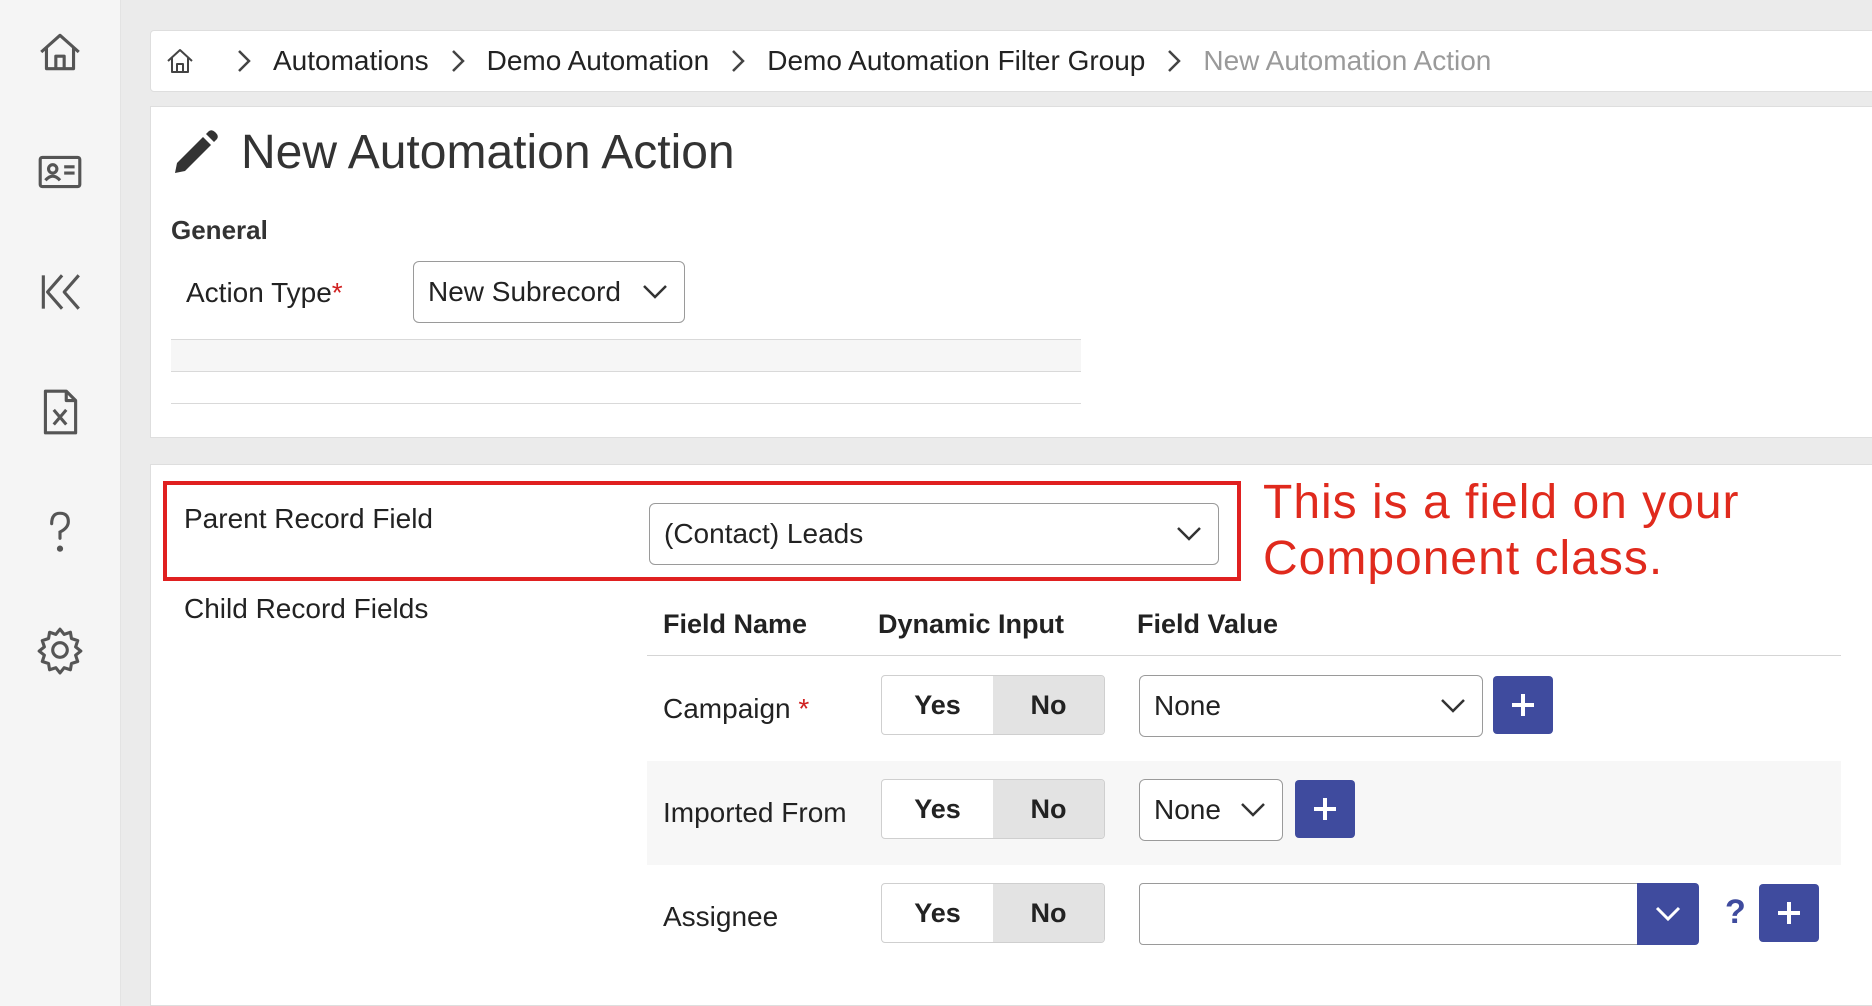 The image size is (1872, 1006). I want to click on row-name: Campaign, so click(727, 708).